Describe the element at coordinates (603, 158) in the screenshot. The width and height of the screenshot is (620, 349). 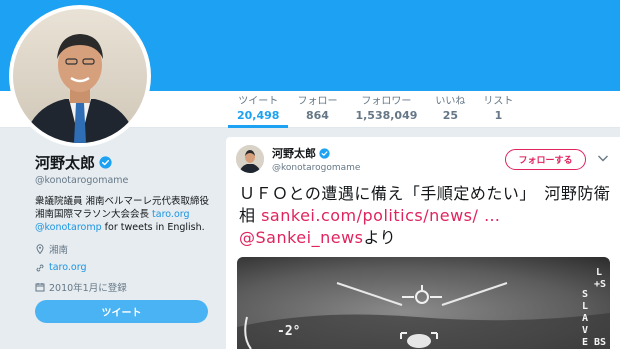
I see `chevron-down-icon` at that location.